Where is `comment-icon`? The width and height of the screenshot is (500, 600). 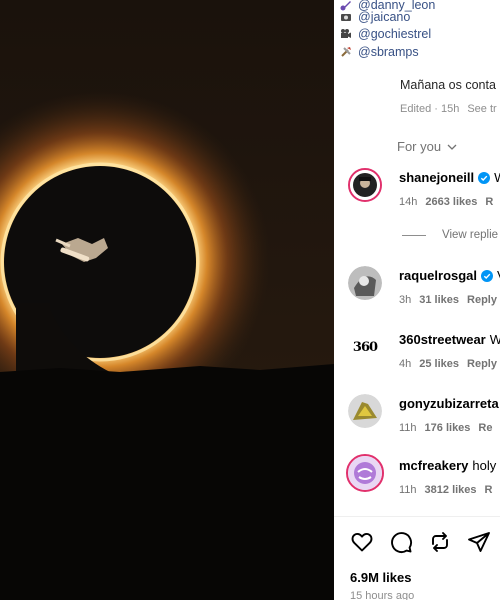 comment-icon is located at coordinates (401, 542).